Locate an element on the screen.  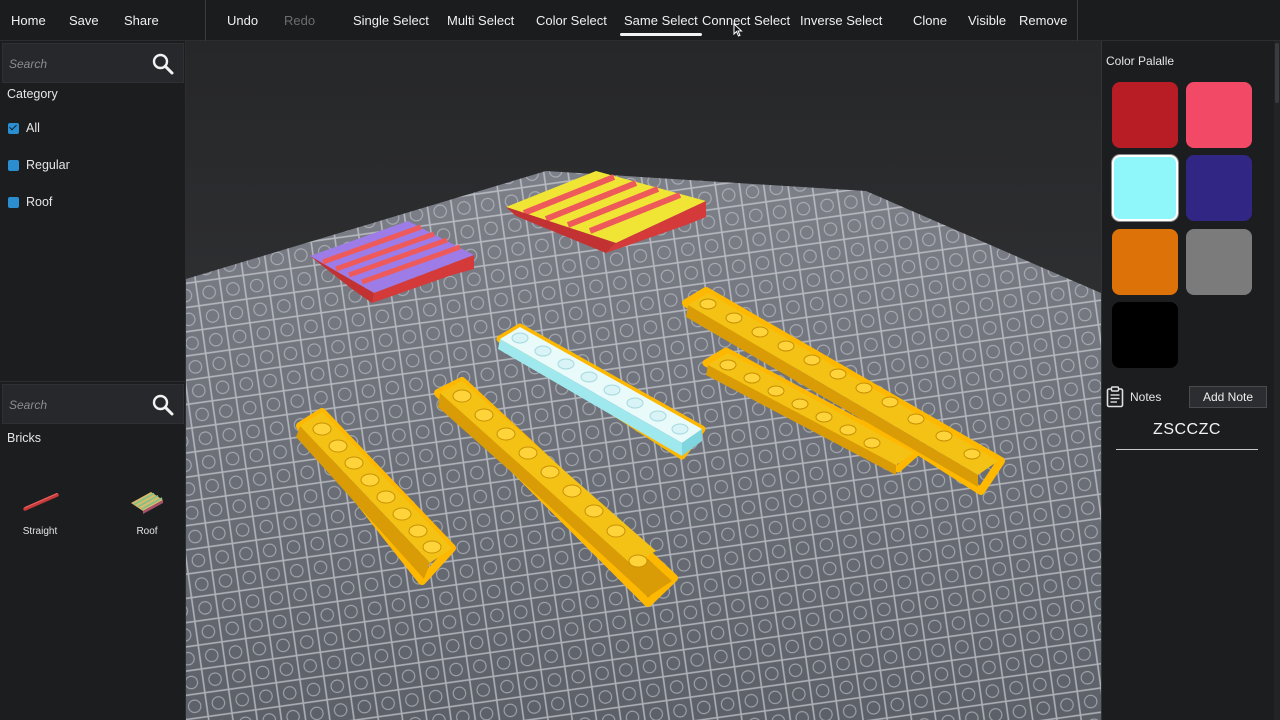
color-swatch-cyan is located at coordinates (1145, 188).